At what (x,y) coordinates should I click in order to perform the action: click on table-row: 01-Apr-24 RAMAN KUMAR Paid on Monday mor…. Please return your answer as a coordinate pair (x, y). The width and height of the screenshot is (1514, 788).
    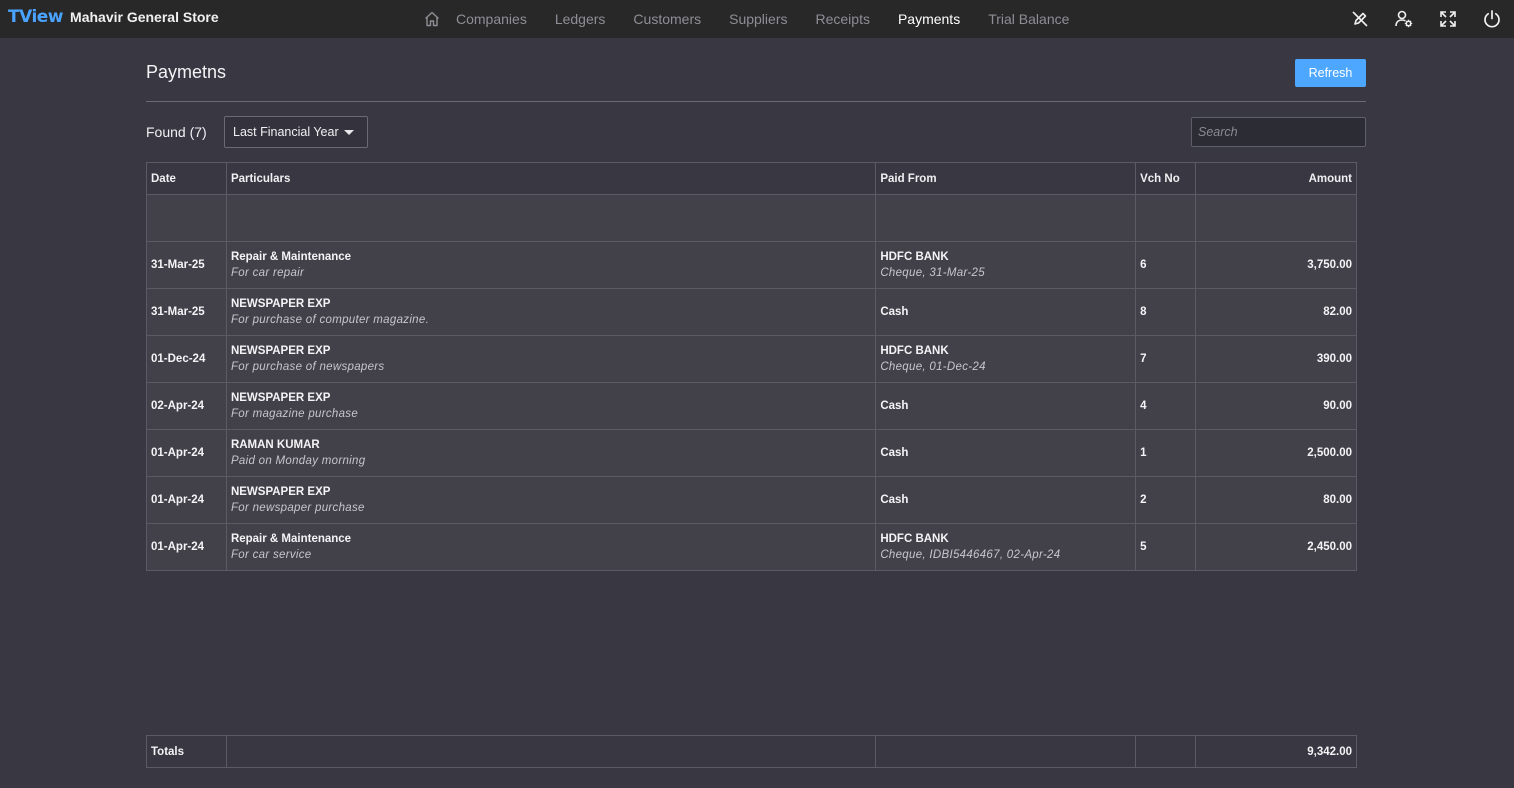
    Looking at the image, I should click on (751, 453).